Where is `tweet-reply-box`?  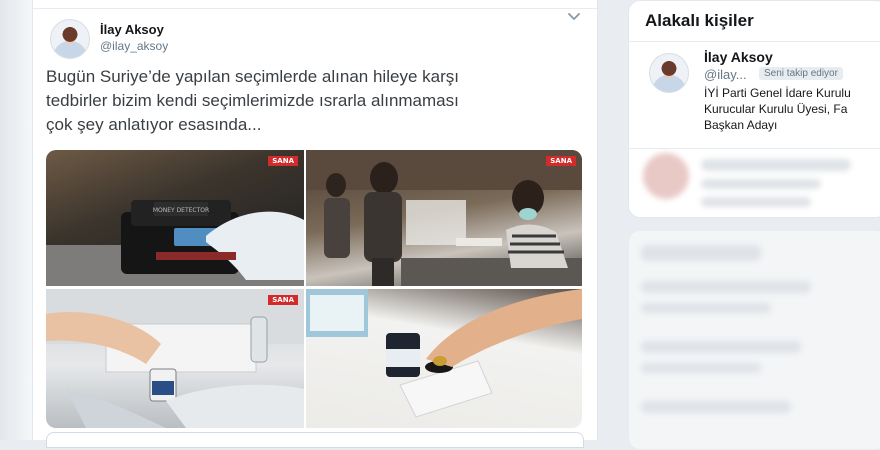
tweet-reply-box is located at coordinates (315, 440).